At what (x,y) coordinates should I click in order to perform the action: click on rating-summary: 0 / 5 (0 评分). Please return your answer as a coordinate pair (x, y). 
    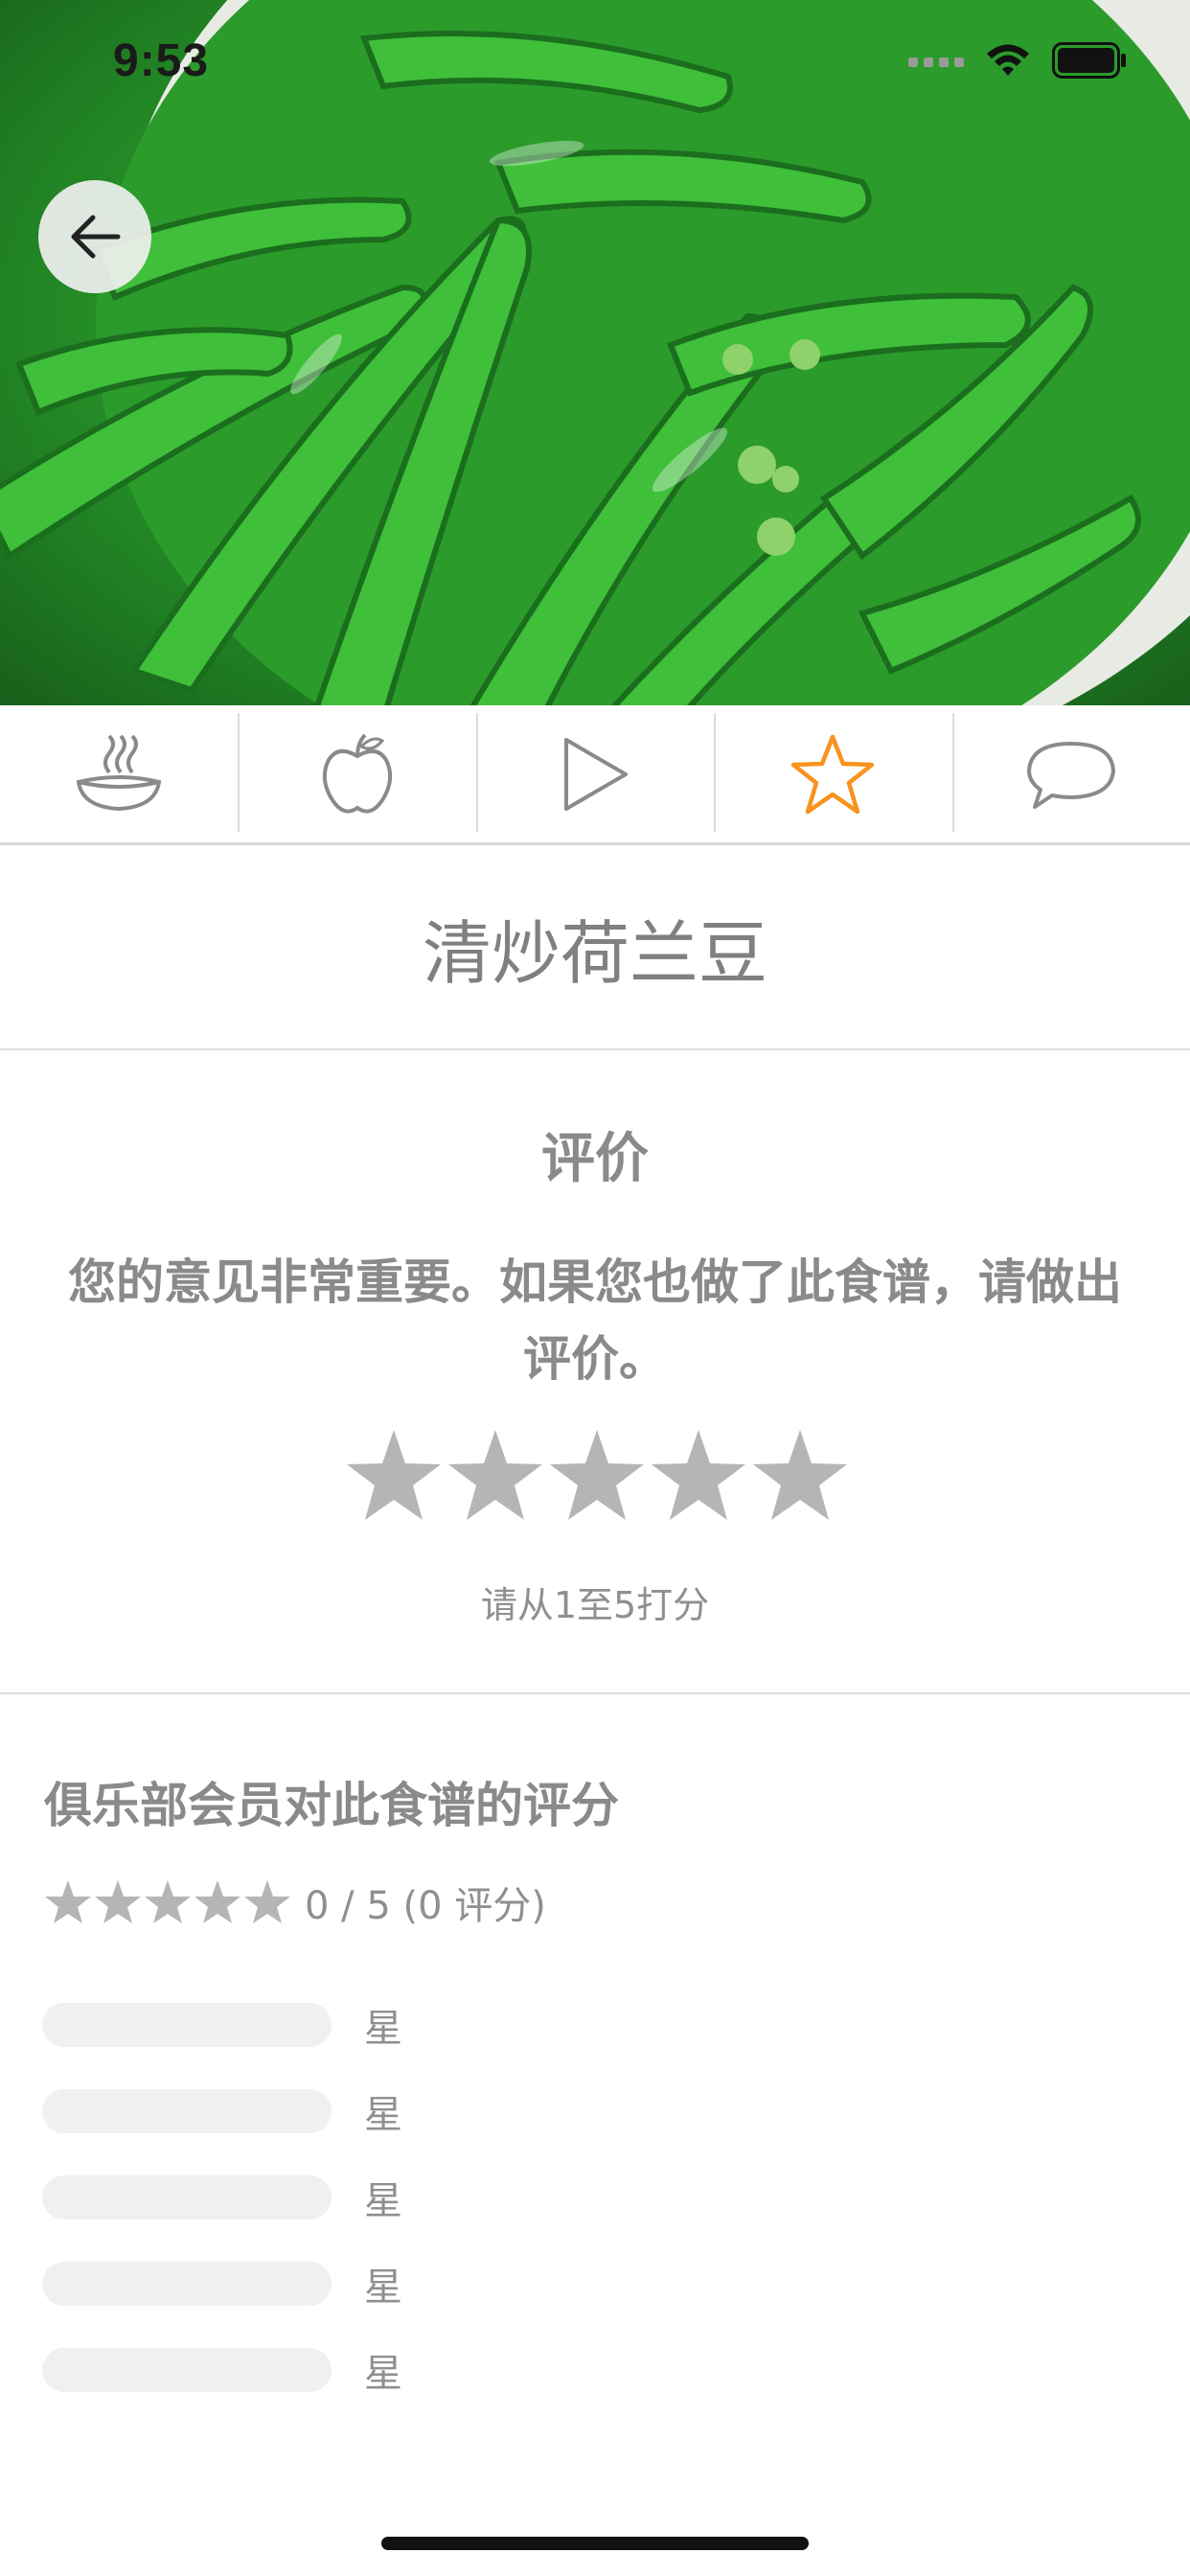
    Looking at the image, I should click on (295, 1902).